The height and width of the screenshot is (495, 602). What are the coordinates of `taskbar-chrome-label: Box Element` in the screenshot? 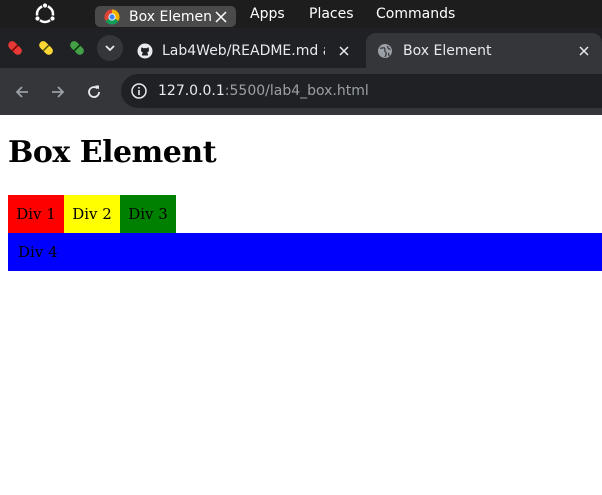 It's located at (170, 16).